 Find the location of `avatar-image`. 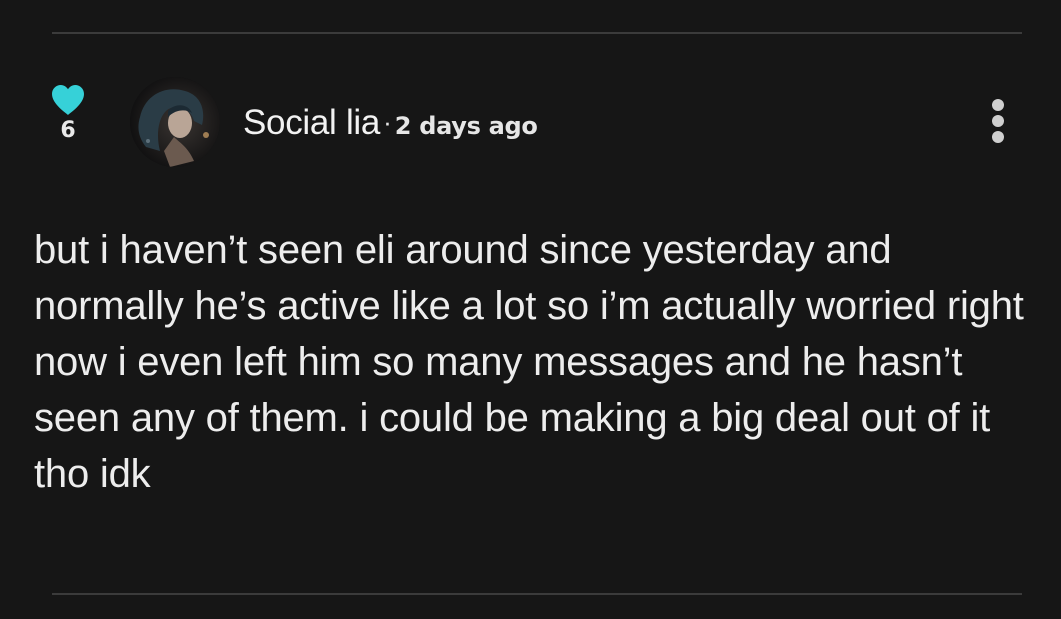

avatar-image is located at coordinates (175, 122).